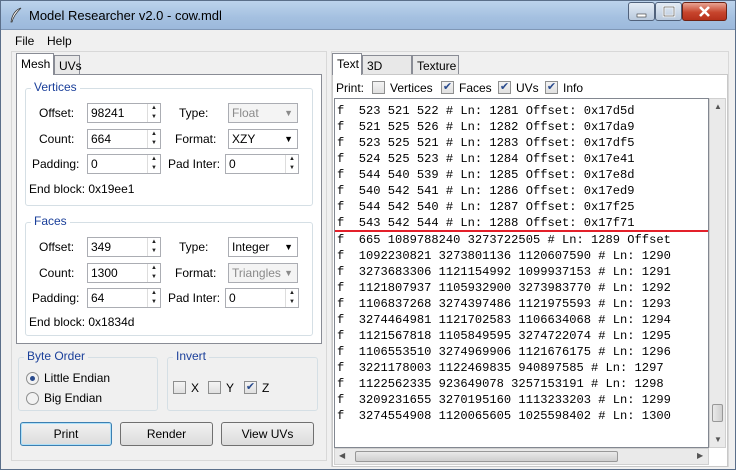  What do you see at coordinates (101, 247) in the screenshot?
I see `faces-offset-value: 349` at bounding box center [101, 247].